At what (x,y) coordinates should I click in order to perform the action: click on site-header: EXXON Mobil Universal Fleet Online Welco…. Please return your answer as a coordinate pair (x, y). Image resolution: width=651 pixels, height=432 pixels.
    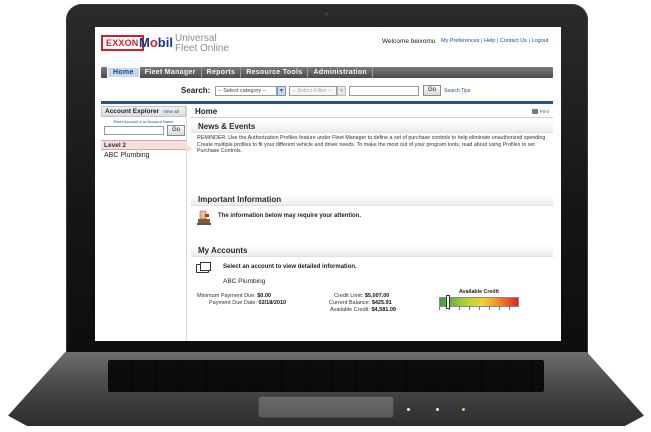
    Looking at the image, I should click on (328, 47).